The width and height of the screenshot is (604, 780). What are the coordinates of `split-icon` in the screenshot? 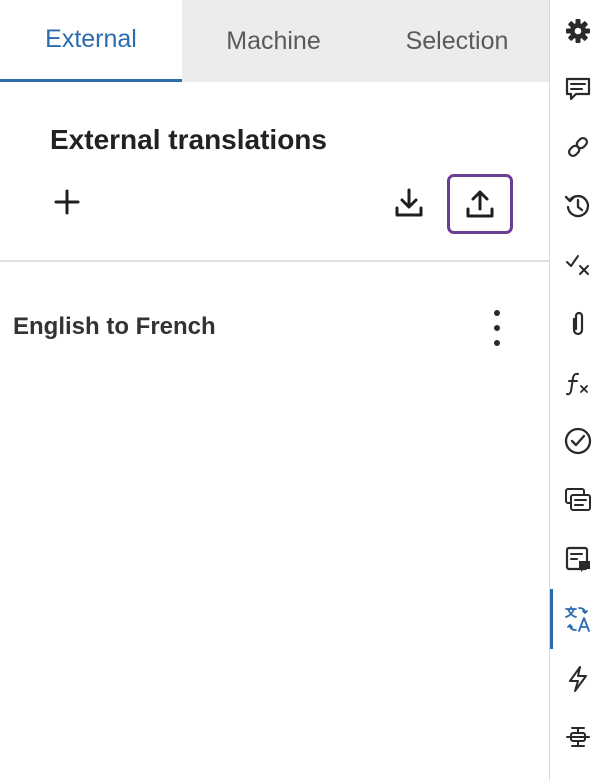 It's located at (577, 737).